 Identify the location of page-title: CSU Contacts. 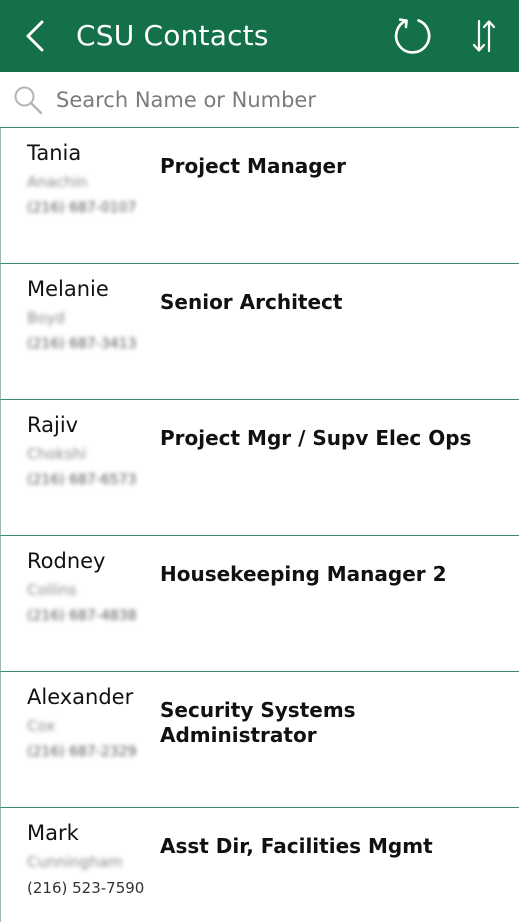
(172, 35).